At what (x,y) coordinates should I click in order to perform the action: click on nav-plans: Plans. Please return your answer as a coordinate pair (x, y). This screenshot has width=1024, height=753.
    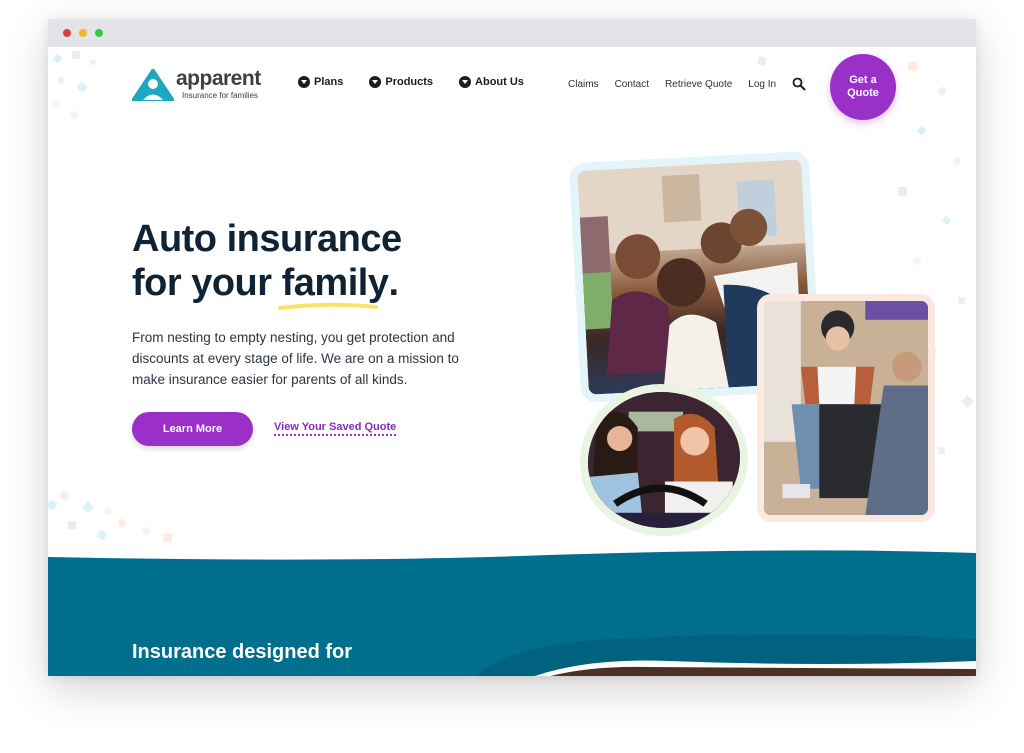
    Looking at the image, I should click on (320, 82).